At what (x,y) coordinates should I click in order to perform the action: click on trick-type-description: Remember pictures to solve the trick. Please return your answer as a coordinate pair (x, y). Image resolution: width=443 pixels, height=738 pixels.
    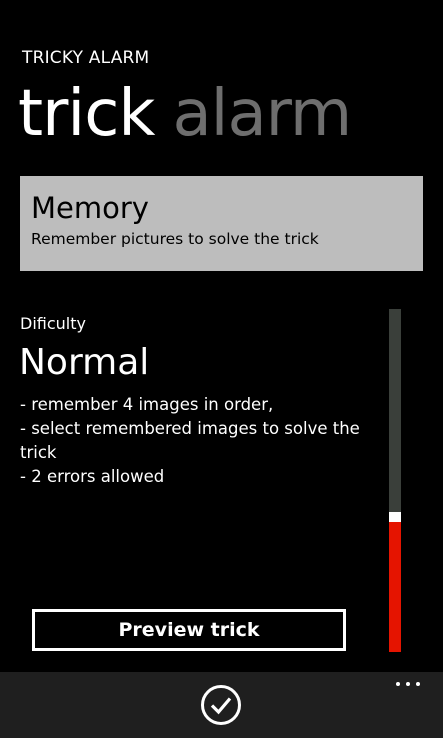
    Looking at the image, I should click on (175, 239).